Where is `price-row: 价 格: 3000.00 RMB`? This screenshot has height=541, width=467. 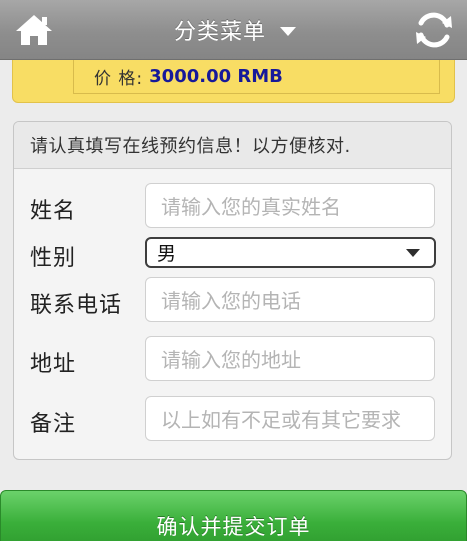
price-row: 价 格: 3000.00 RMB is located at coordinates (256, 77).